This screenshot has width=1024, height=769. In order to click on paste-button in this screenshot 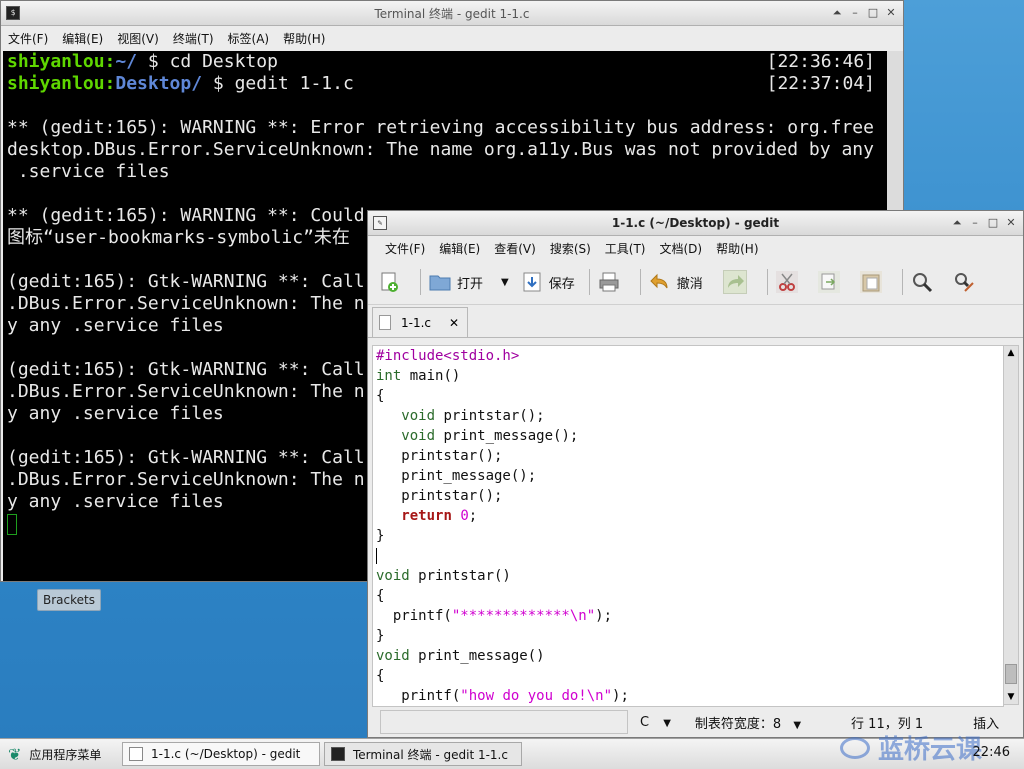, I will do `click(873, 282)`.